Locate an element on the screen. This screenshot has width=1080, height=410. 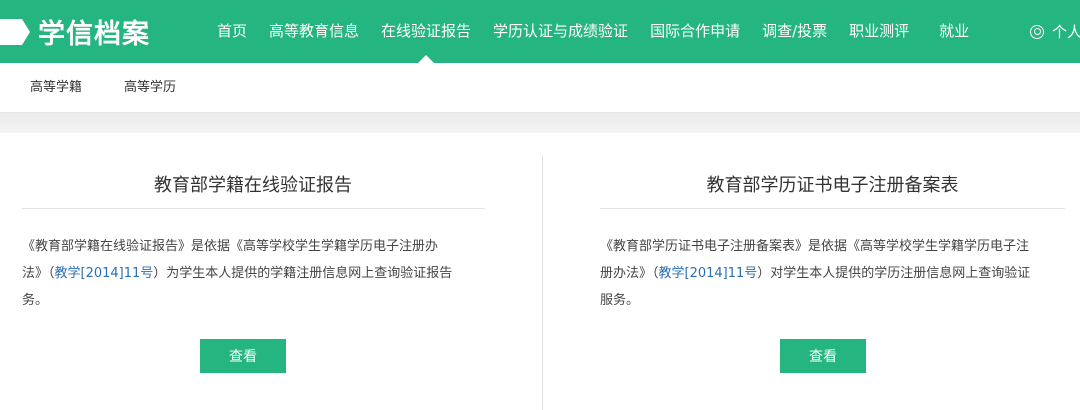
nav-item-employment: 就业 is located at coordinates (954, 31).